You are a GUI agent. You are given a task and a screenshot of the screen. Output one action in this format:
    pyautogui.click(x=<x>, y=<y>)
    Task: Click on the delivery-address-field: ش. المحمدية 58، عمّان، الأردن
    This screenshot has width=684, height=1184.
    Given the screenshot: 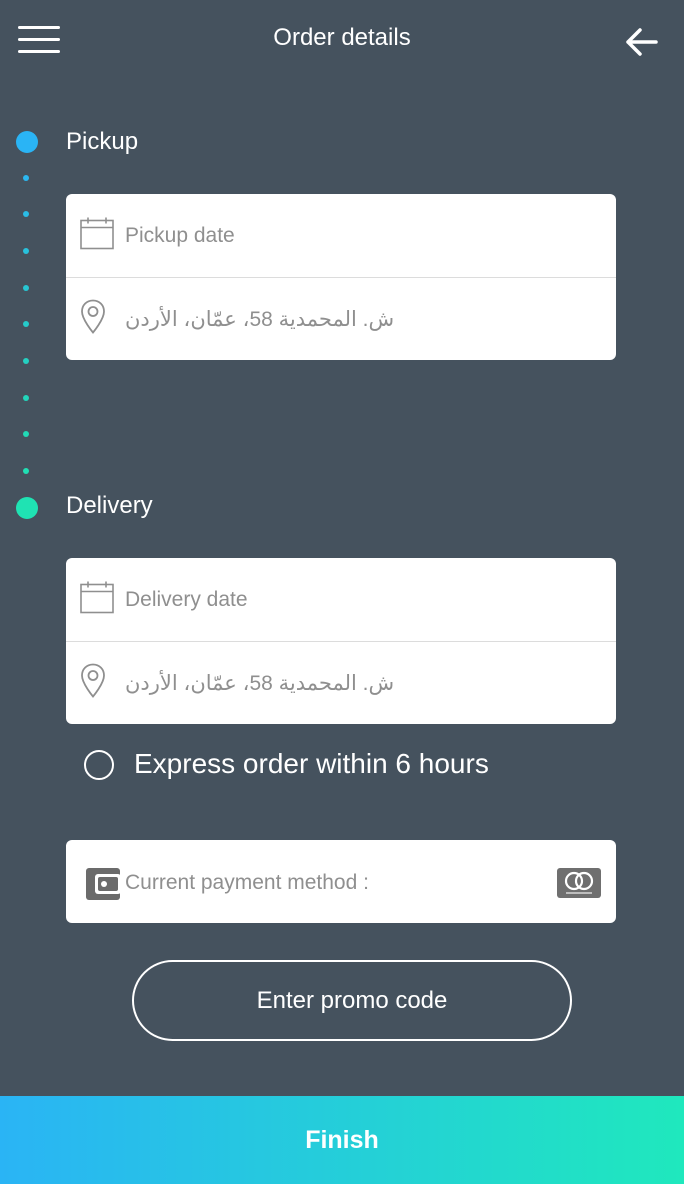 What is the action you would take?
    pyautogui.click(x=341, y=682)
    